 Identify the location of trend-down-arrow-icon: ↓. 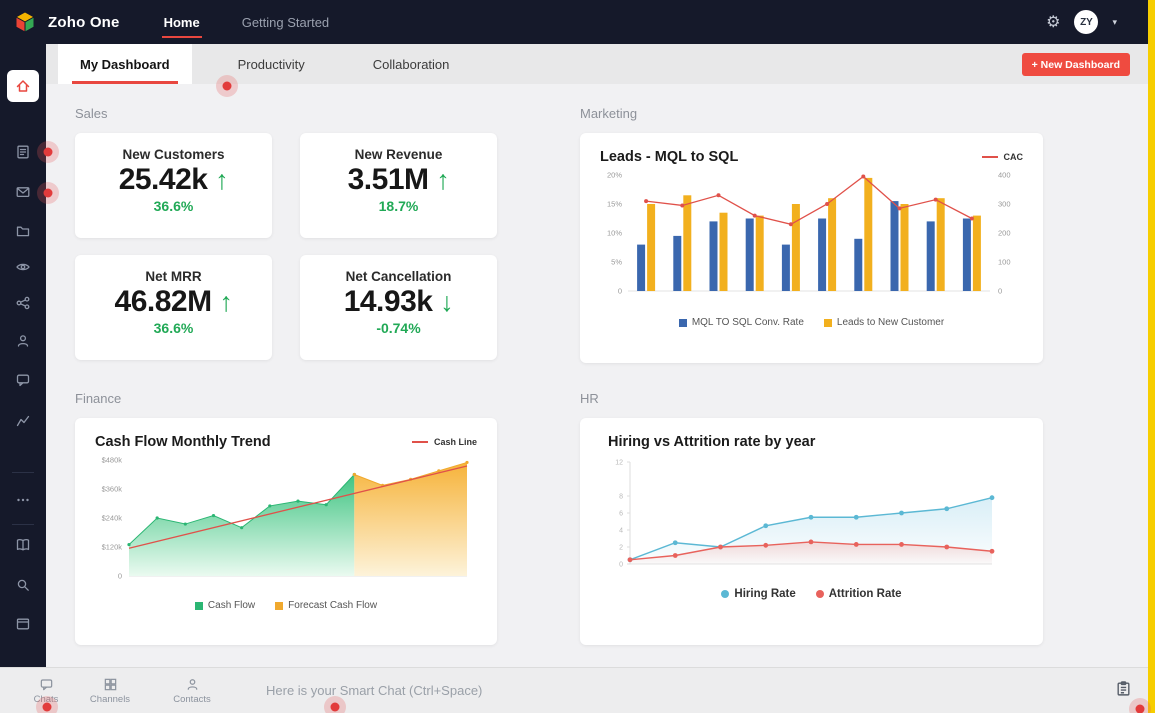
(447, 302).